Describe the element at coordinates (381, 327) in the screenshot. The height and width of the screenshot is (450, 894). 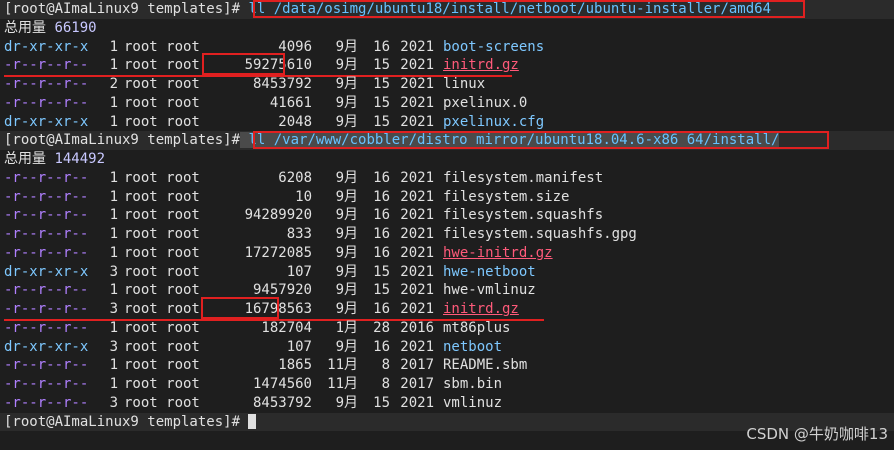
I see `day: 28` at that location.